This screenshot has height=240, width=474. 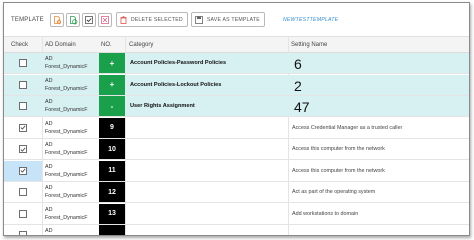 I want to click on uncheck-icon, so click(x=104, y=19).